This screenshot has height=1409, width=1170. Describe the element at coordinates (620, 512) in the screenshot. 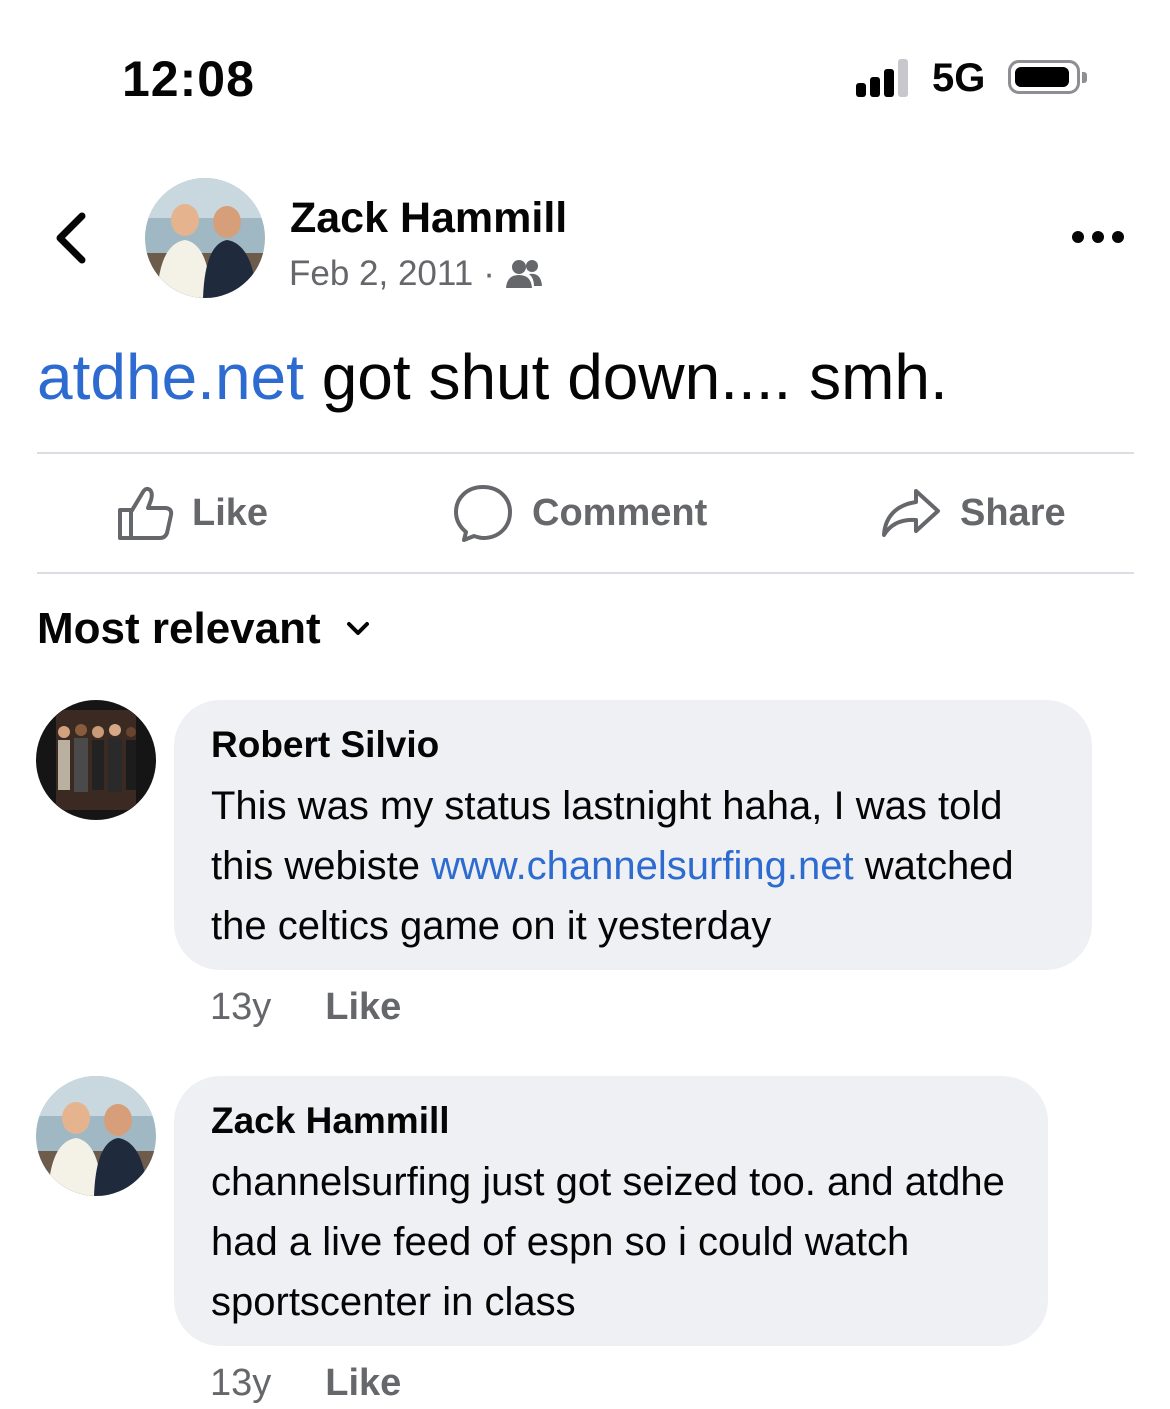

I see `comment-label: Comment` at that location.